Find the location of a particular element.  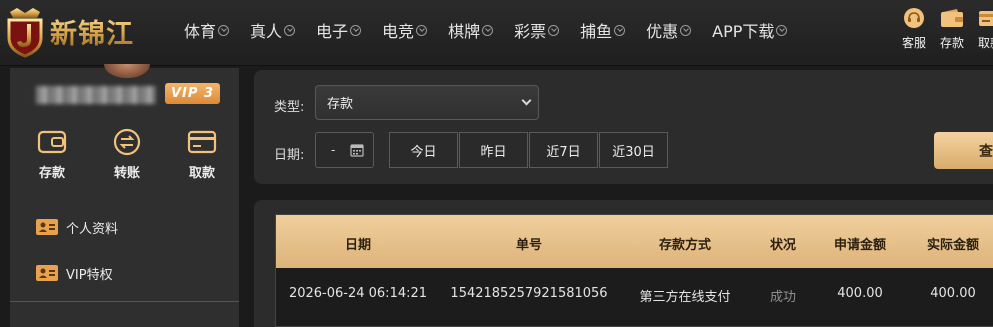

customer-service-button: 客服 is located at coordinates (914, 28).